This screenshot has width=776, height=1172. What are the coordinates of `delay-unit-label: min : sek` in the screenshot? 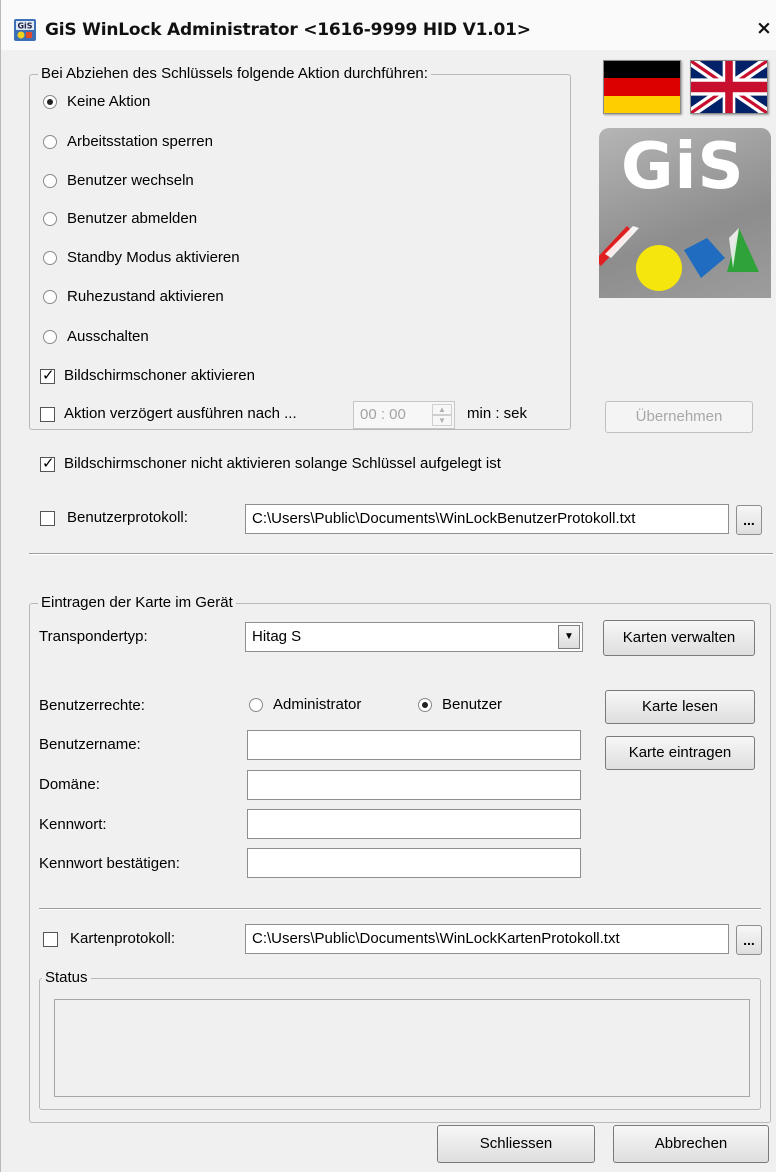 It's located at (497, 413).